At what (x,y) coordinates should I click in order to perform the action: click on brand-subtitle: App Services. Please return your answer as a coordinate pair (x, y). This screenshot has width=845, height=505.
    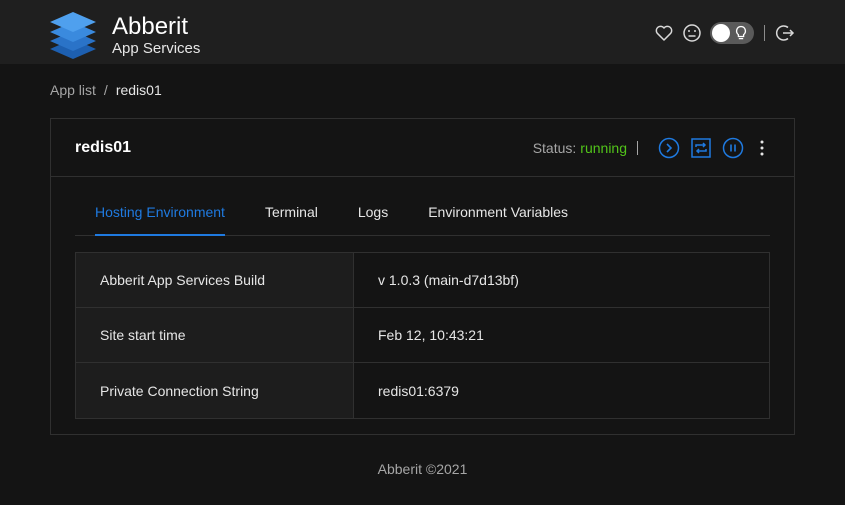
    Looking at the image, I should click on (156, 48).